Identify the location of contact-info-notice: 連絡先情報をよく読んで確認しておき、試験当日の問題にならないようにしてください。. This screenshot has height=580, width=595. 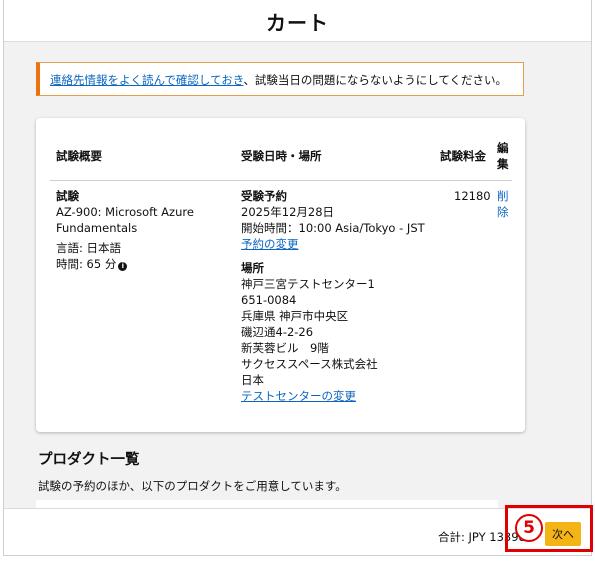
(280, 79).